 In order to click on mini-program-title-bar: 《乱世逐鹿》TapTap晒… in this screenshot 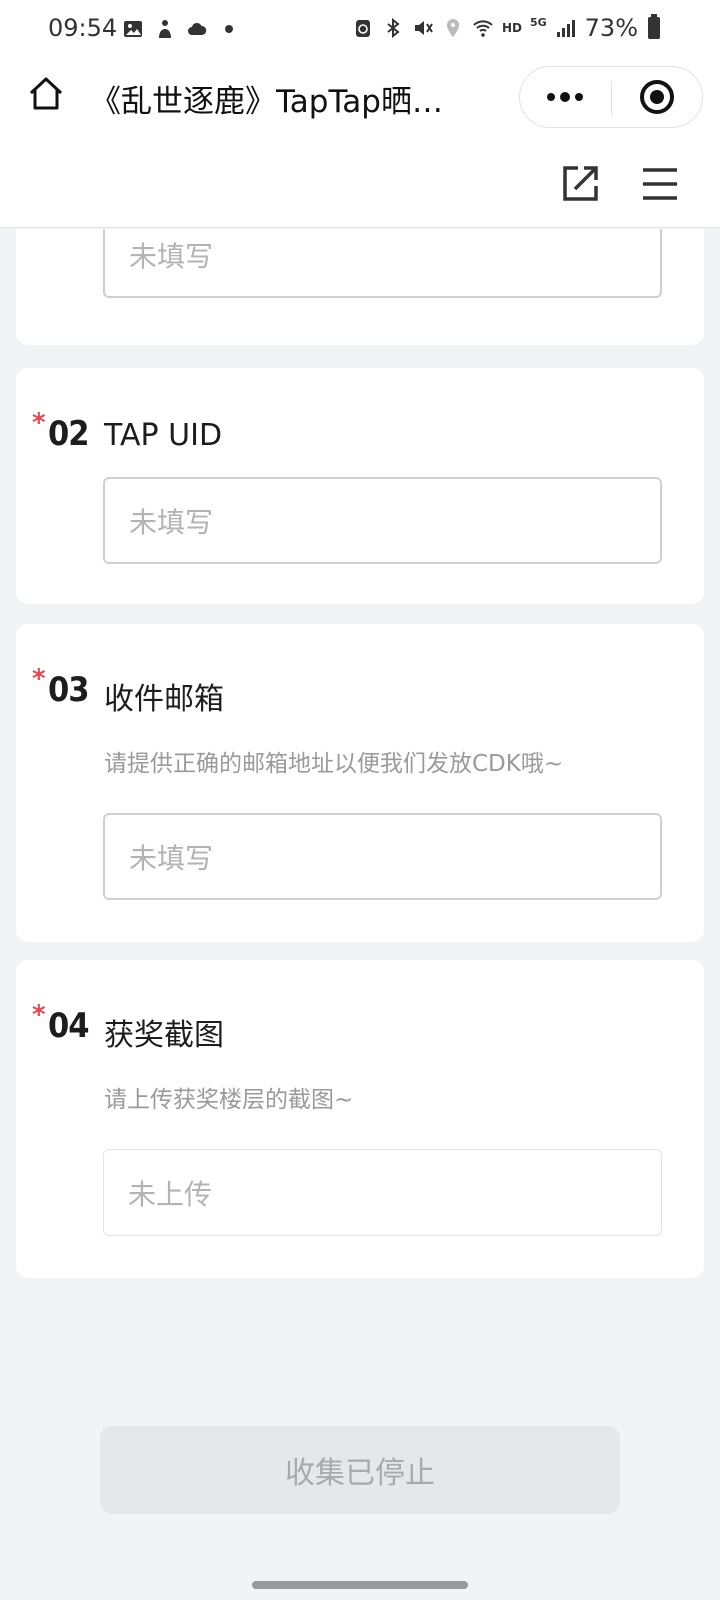, I will do `click(360, 96)`.